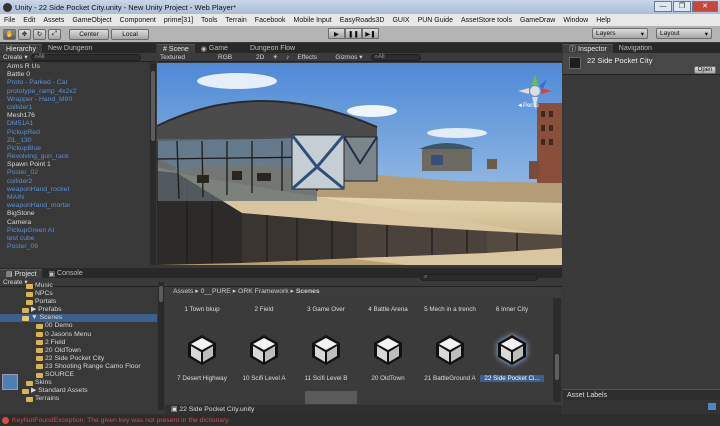 This screenshot has width=720, height=426. I want to click on pivot-center-toggle: Center, so click(89, 34).